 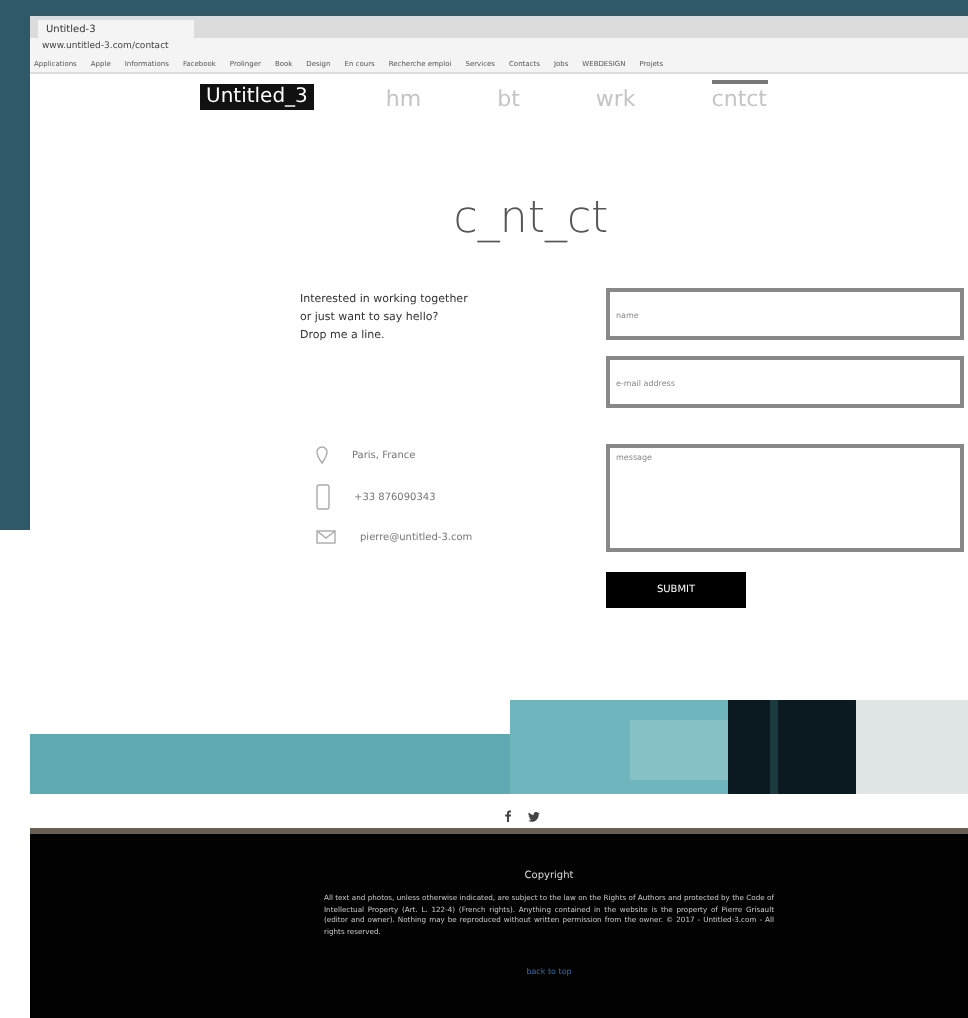 What do you see at coordinates (326, 537) in the screenshot?
I see `mail-icon` at bounding box center [326, 537].